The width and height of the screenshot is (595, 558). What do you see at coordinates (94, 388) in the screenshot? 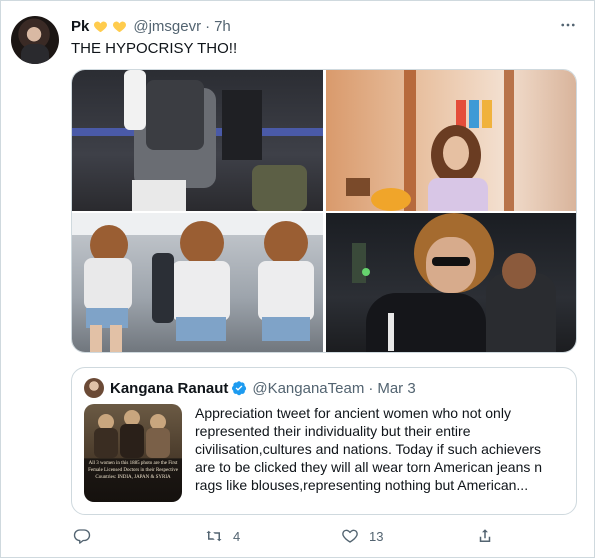
I see `quoted-author-avatar` at bounding box center [94, 388].